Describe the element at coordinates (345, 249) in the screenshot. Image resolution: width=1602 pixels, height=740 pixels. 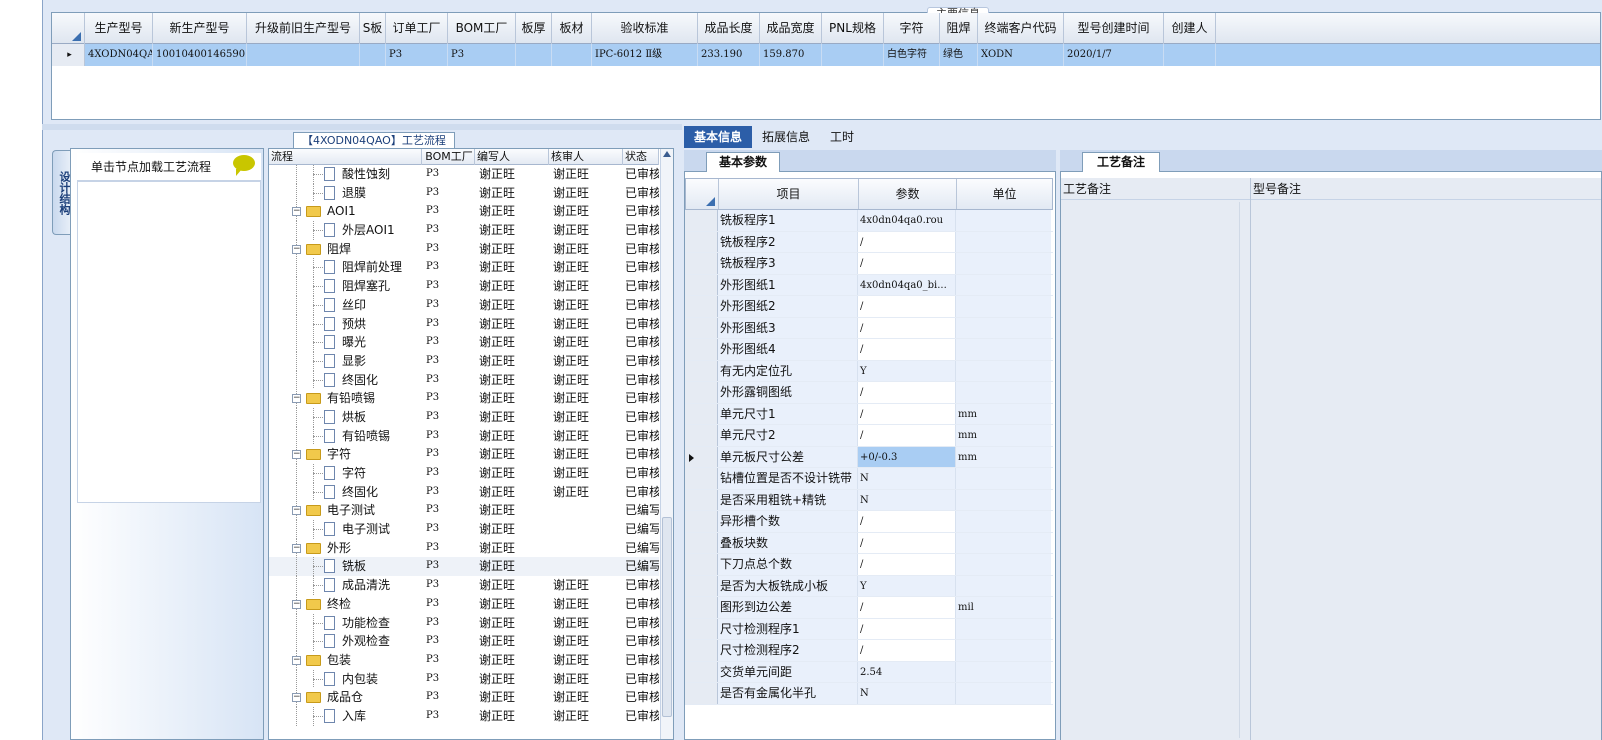
I see `tree-node: − 阻焊` at that location.